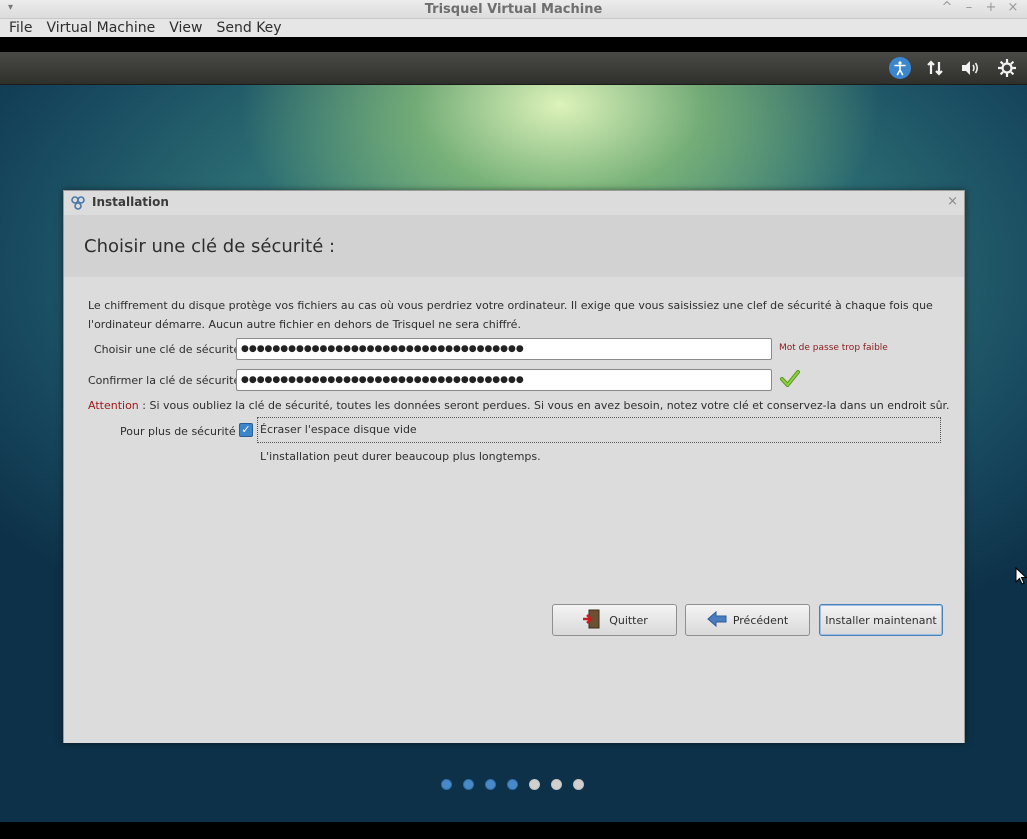 The image size is (1027, 839). Describe the element at coordinates (514, 246) in the screenshot. I see `dialog-header: Choisir une clé de sécurité :` at that location.